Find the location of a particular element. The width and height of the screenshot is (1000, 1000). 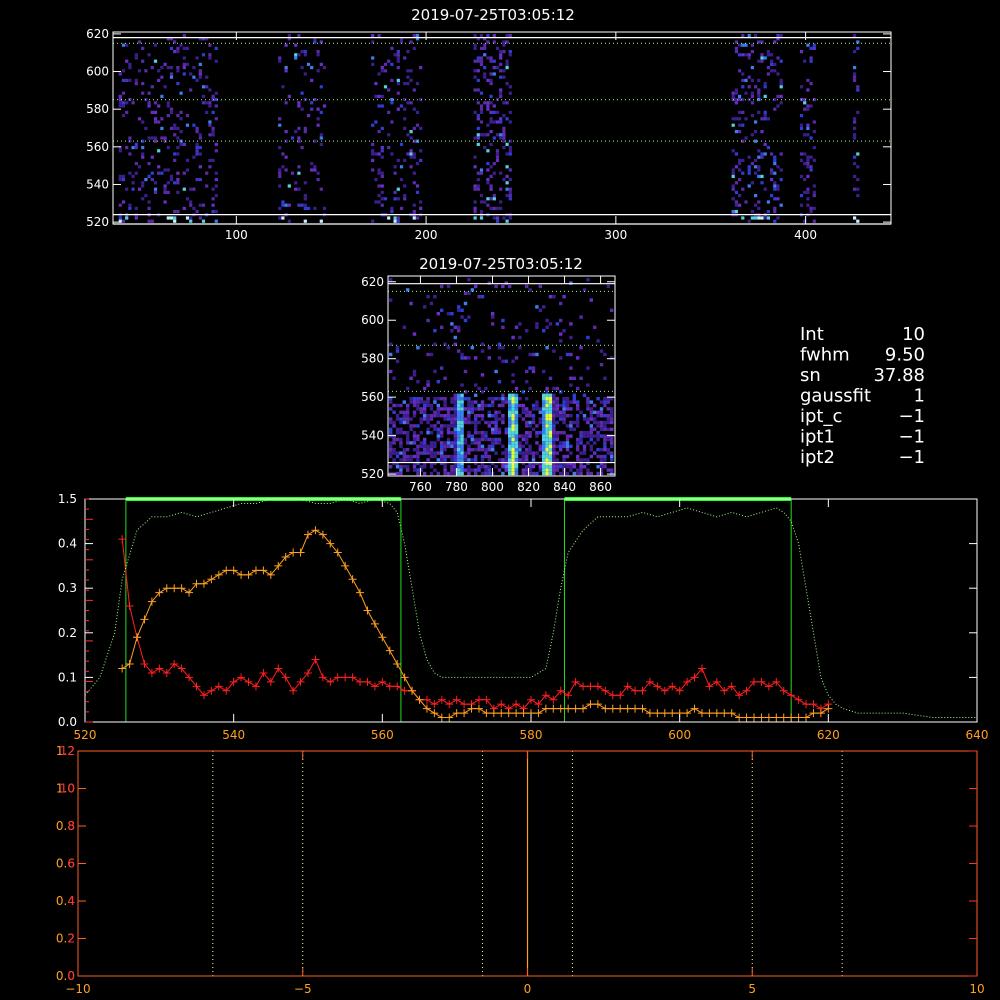

info-key-sn: sn is located at coordinates (810, 375).